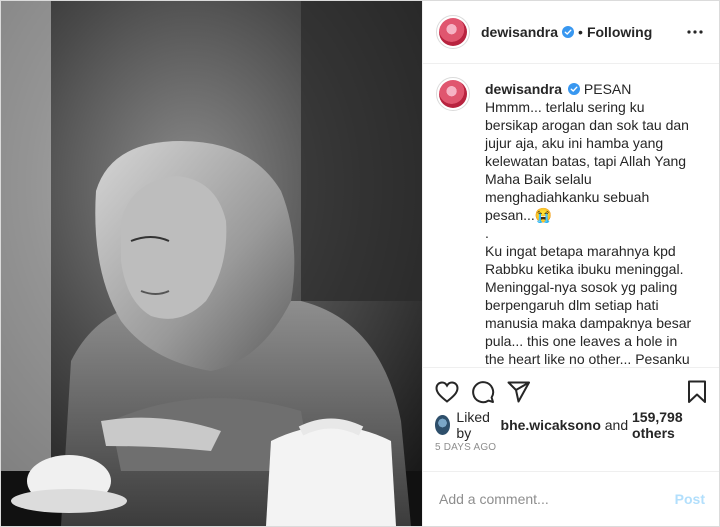 The width and height of the screenshot is (720, 527). I want to click on post-date: 5 DAYS AGO, so click(571, 452).